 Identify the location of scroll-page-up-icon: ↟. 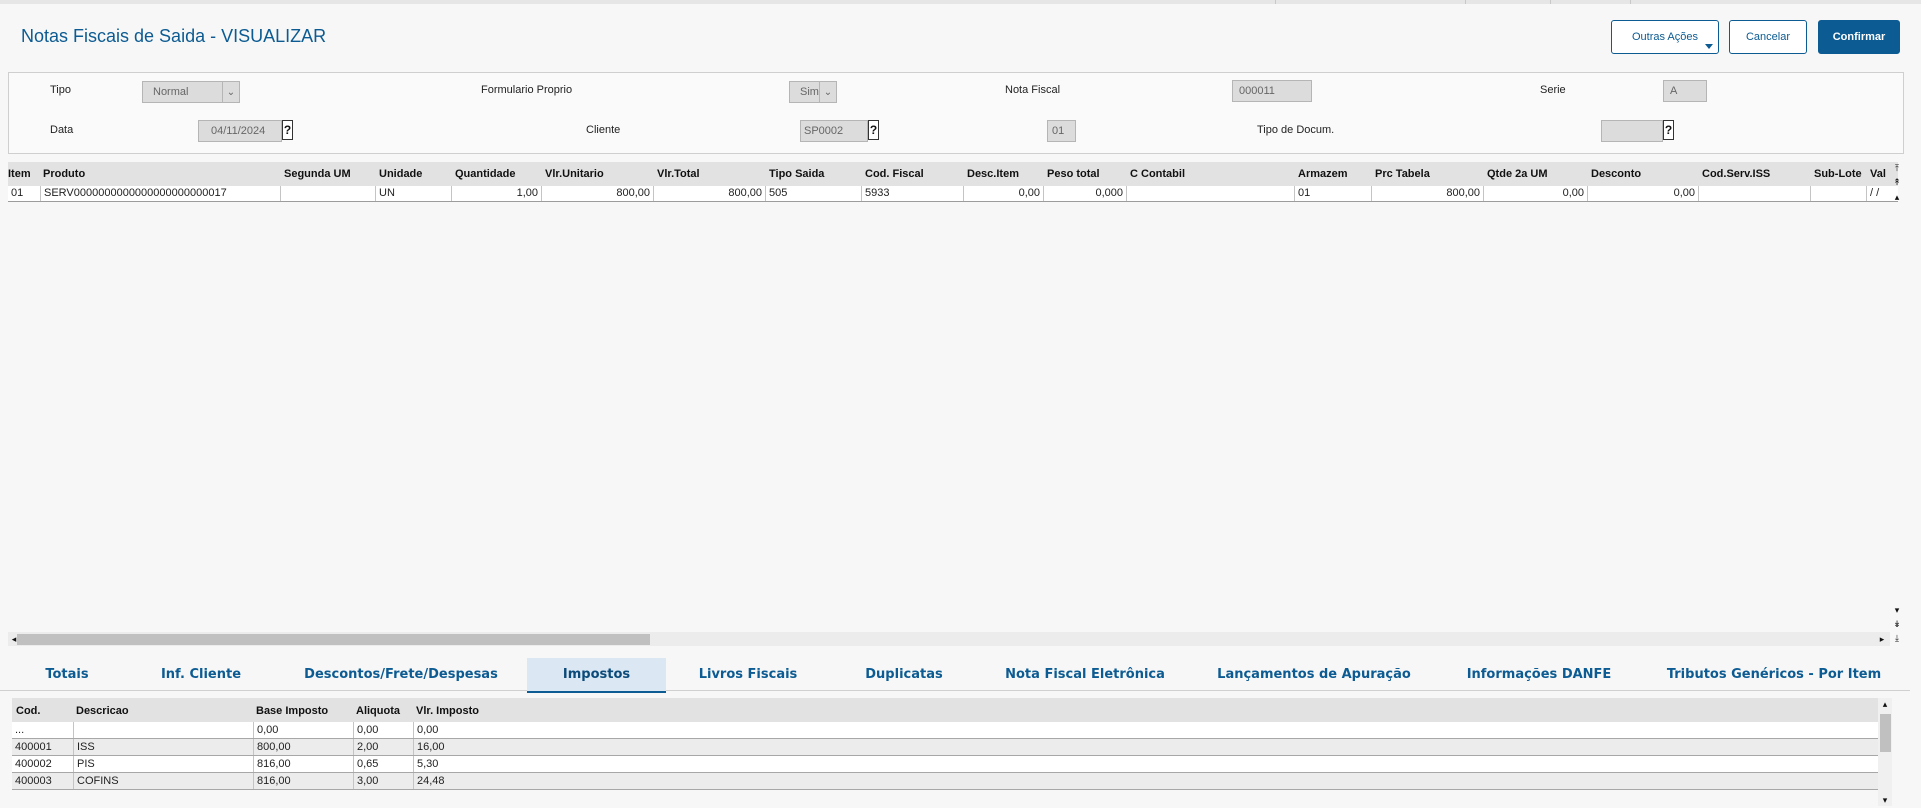
(1897, 182).